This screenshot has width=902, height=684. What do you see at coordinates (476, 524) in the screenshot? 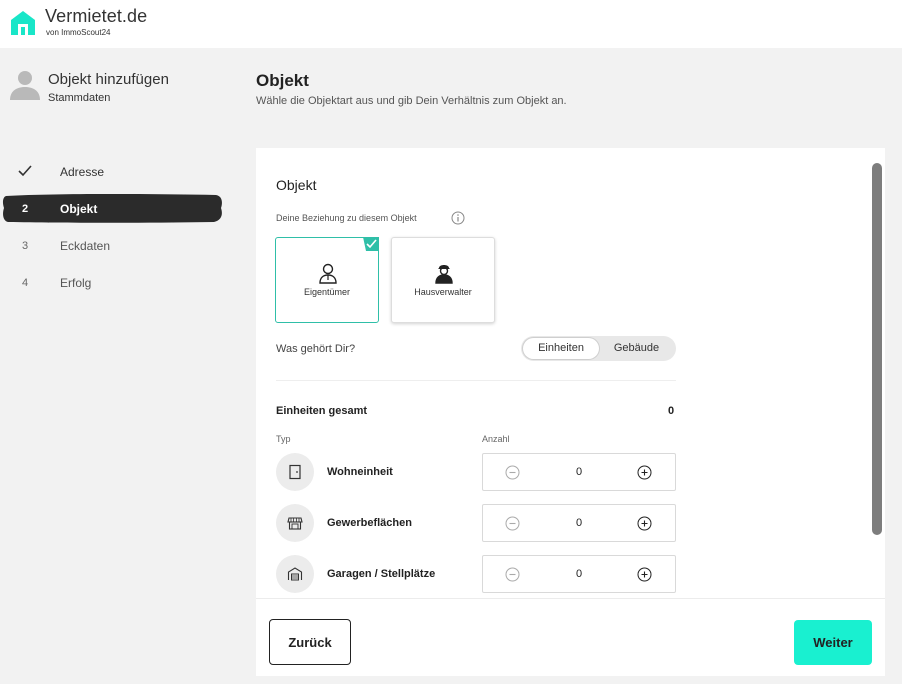
I see `unit-row-gewerbeflaechen: Gewerbeflächen 0` at bounding box center [476, 524].